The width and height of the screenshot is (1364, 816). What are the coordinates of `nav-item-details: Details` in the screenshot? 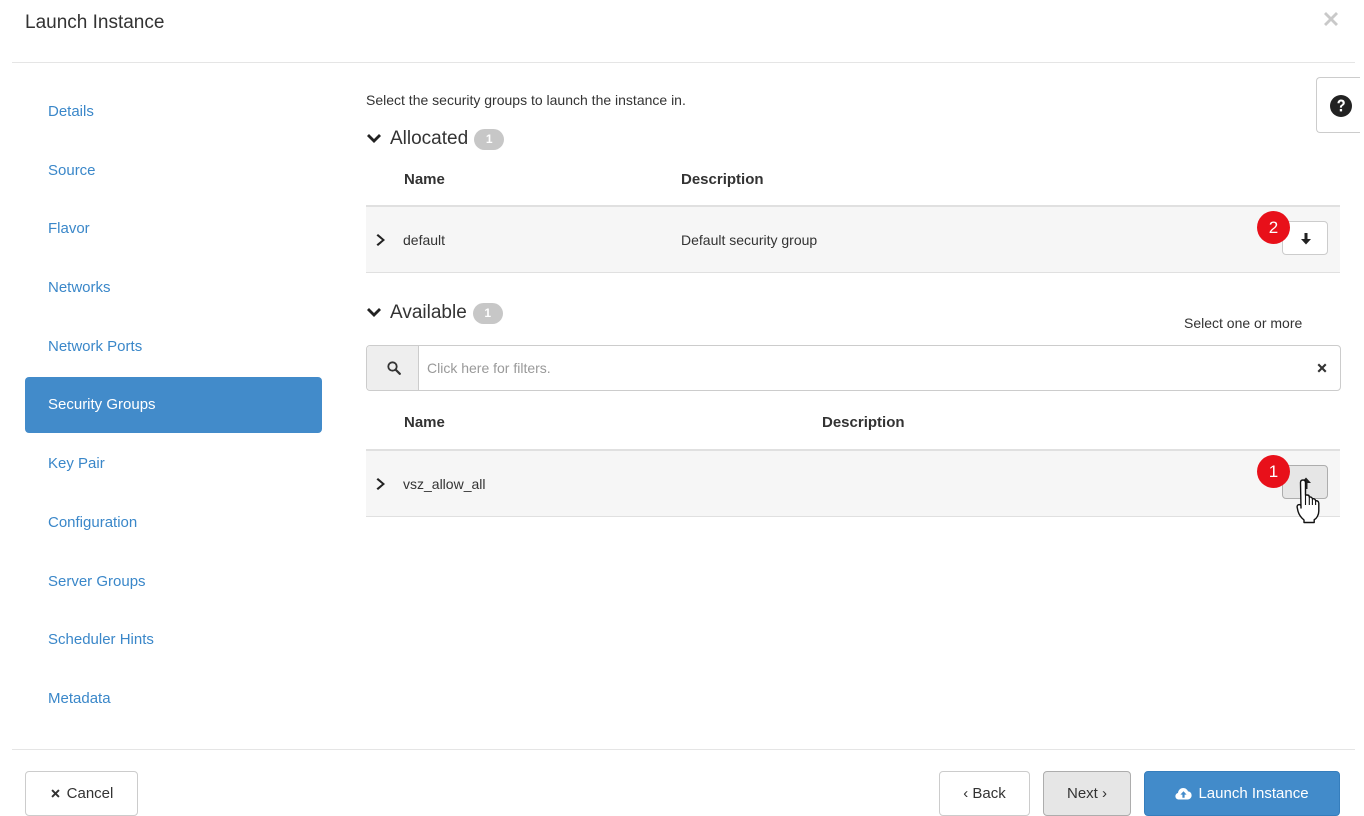 It's located at (173, 112).